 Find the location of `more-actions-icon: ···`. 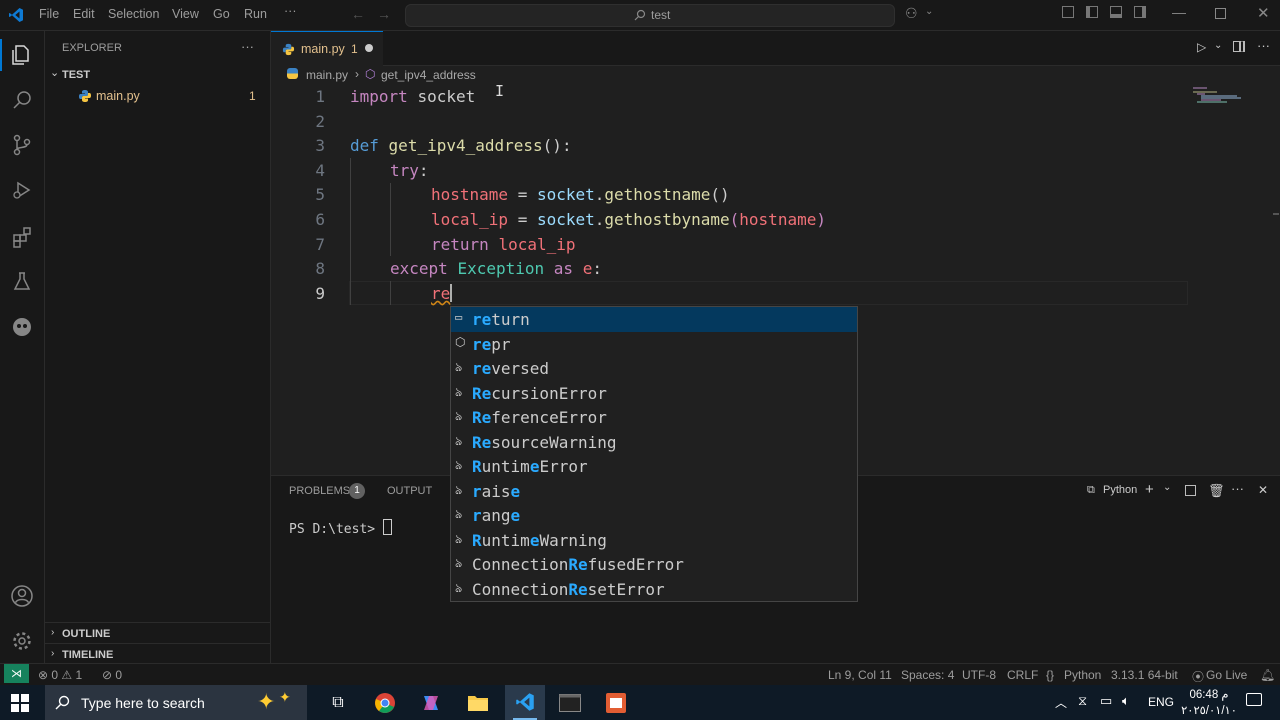

more-actions-icon: ··· is located at coordinates (1263, 45).